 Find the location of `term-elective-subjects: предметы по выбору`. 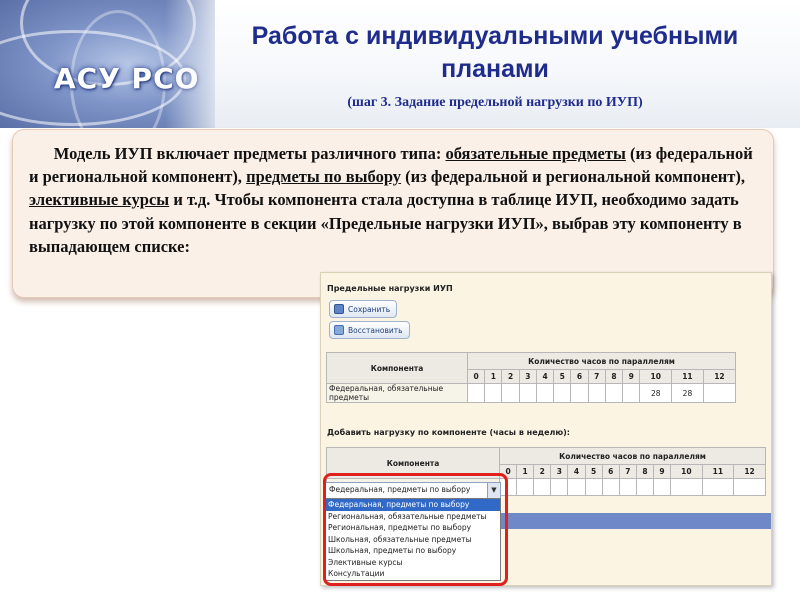

term-elective-subjects: предметы по выбору is located at coordinates (324, 177).